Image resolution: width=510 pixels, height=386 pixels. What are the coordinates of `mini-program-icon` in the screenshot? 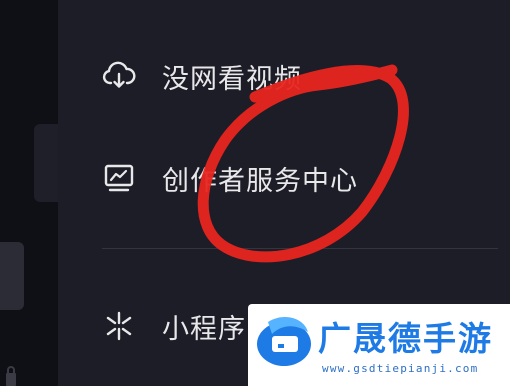 It's located at (119, 326).